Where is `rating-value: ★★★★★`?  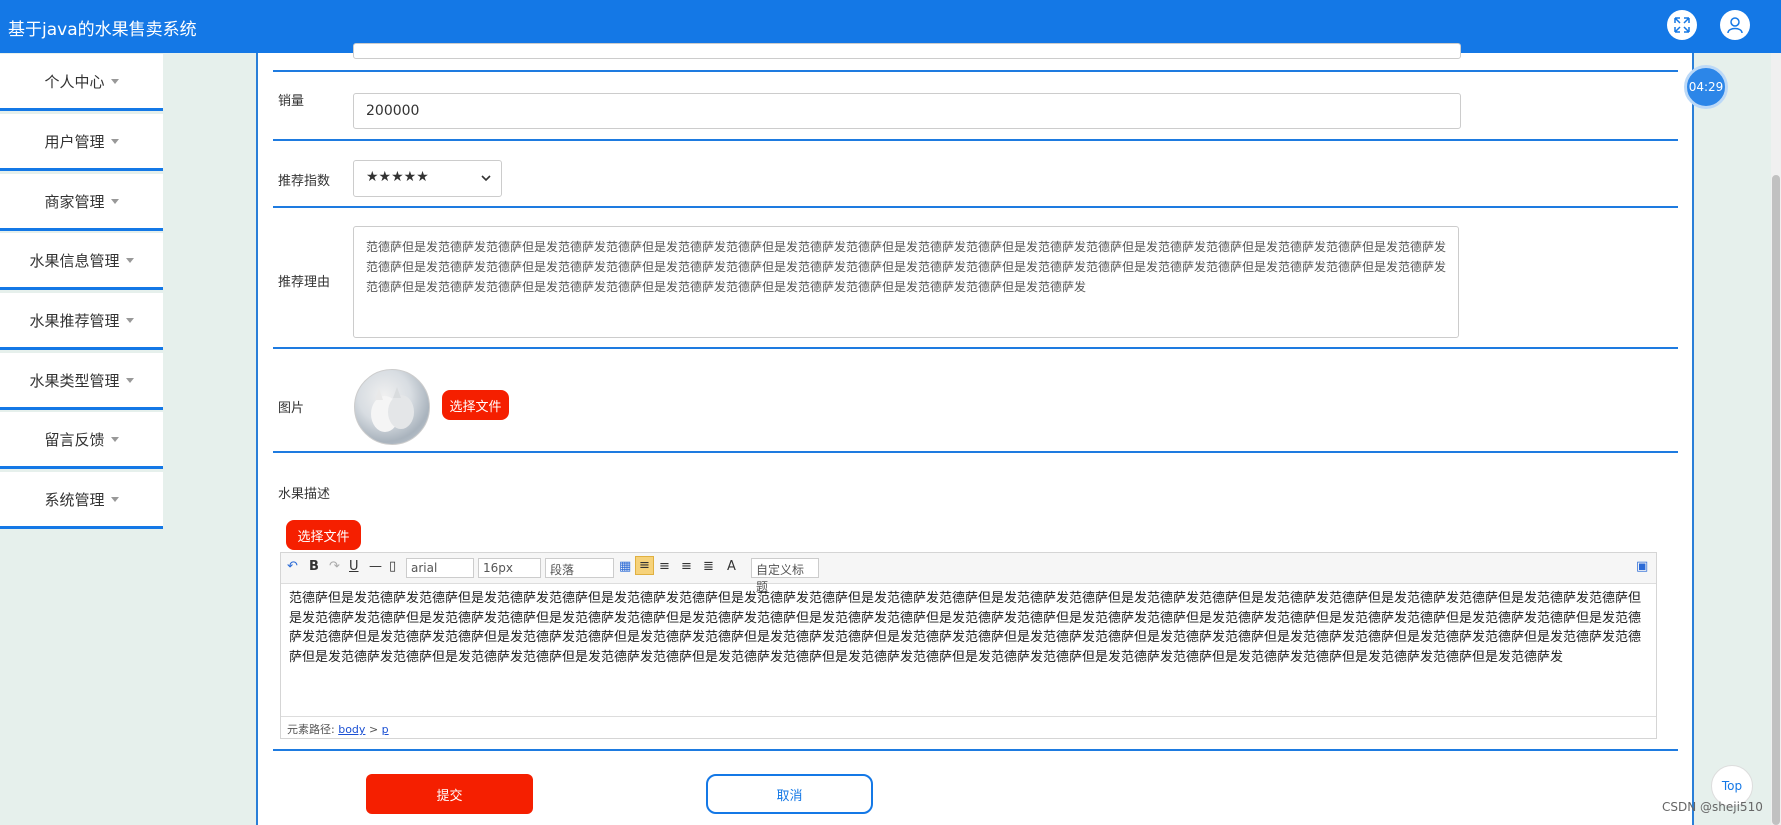 rating-value: ★★★★★ is located at coordinates (397, 177).